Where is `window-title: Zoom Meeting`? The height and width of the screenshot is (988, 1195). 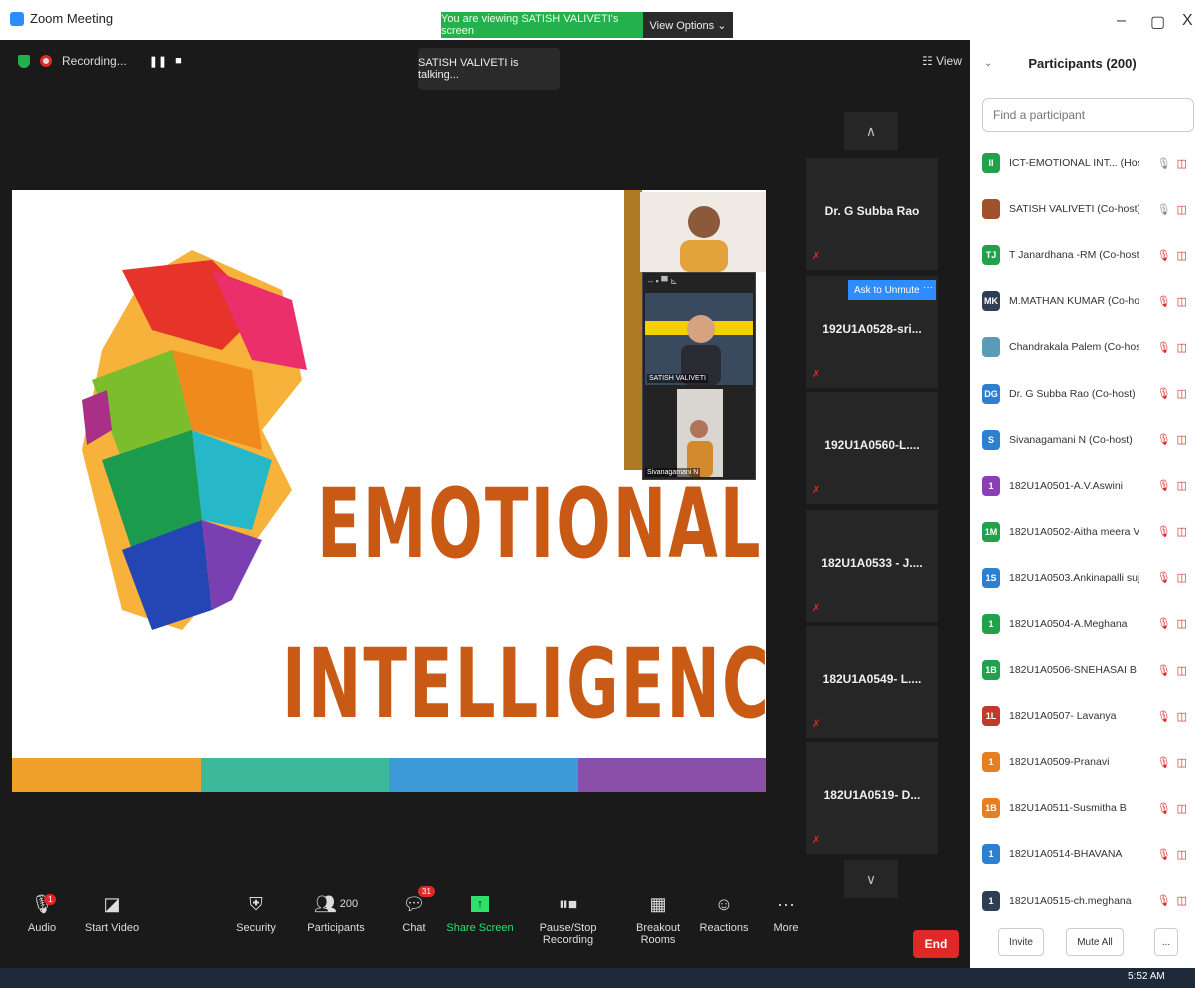
window-title: Zoom Meeting is located at coordinates (72, 18).